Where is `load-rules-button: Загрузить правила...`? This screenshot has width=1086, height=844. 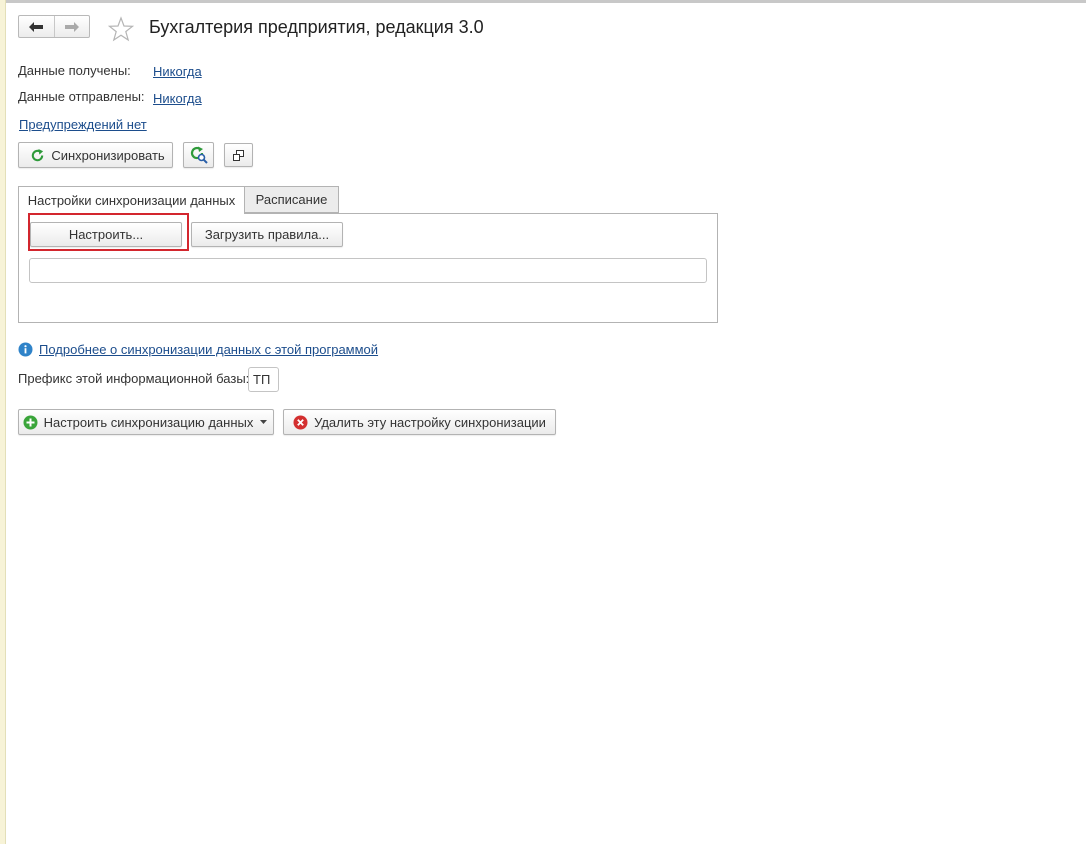
load-rules-button: Загрузить правила... is located at coordinates (267, 234).